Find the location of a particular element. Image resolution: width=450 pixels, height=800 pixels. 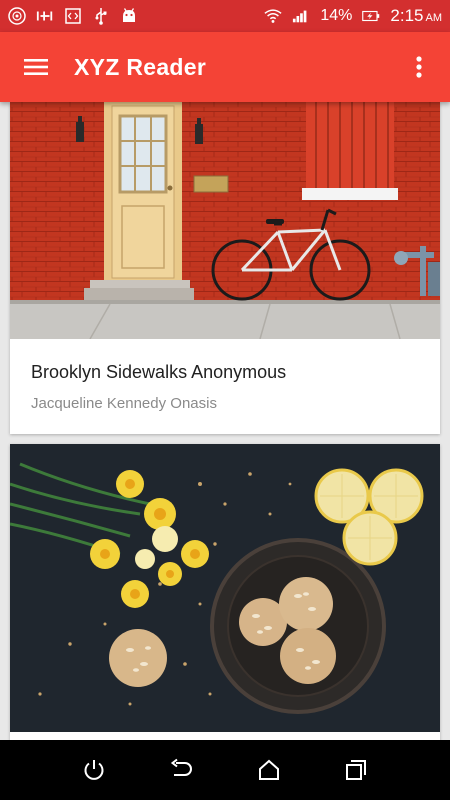

wifi-icon is located at coordinates (273, 16).